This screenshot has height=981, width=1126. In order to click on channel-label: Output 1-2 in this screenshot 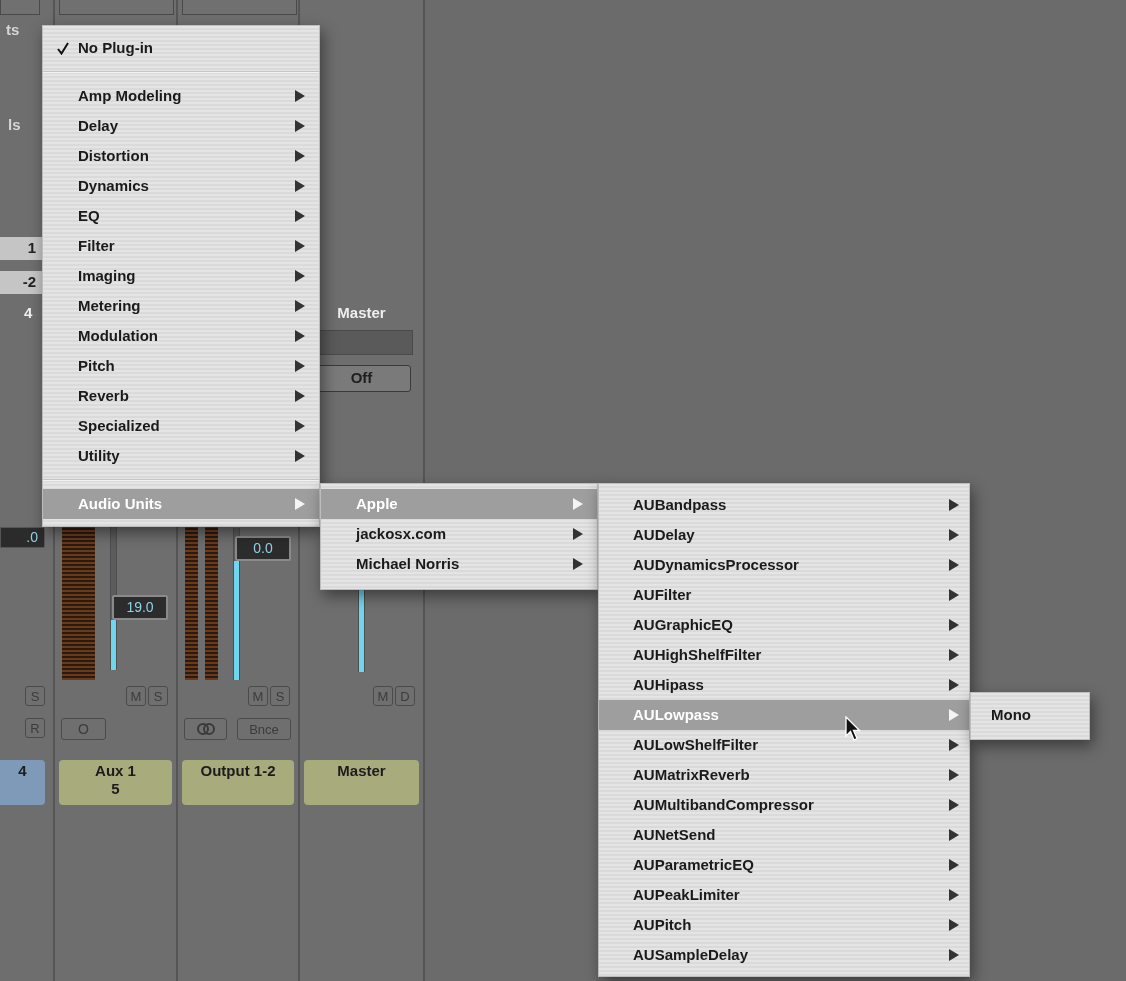, I will do `click(238, 782)`.